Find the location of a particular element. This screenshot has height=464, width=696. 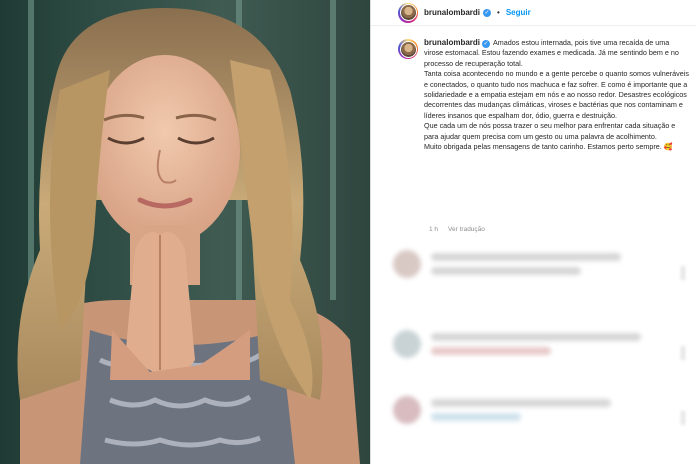

caption-avatar is located at coordinates (408, 49).